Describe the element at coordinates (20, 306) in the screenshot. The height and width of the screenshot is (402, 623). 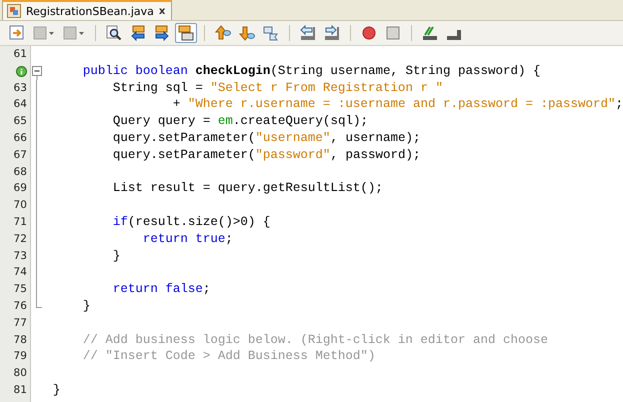
I see `line-number: 76` at that location.